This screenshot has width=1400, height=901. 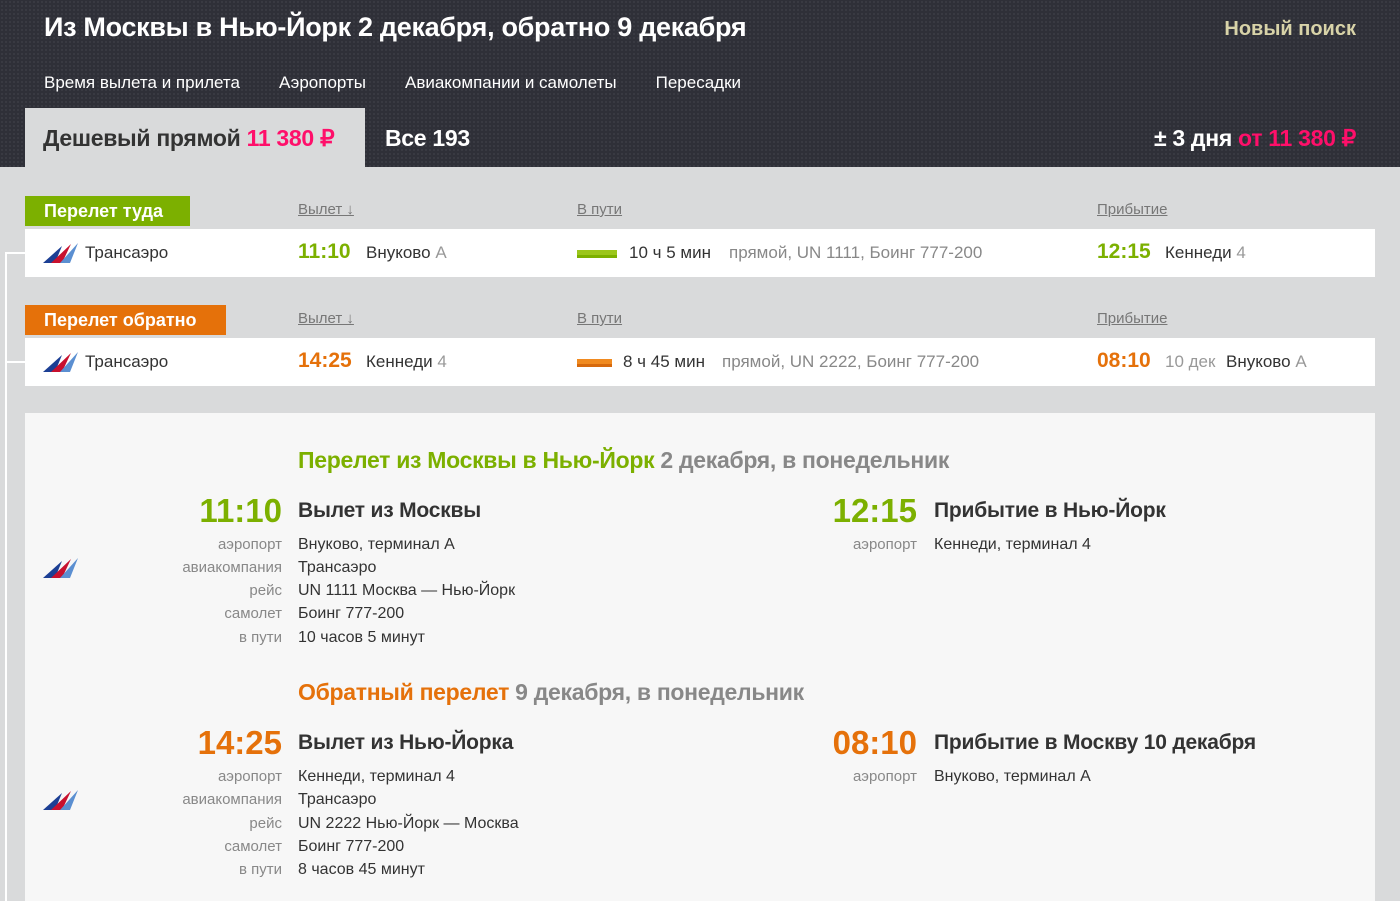 I want to click on arrival-date: 10 дек, so click(x=1190, y=361).